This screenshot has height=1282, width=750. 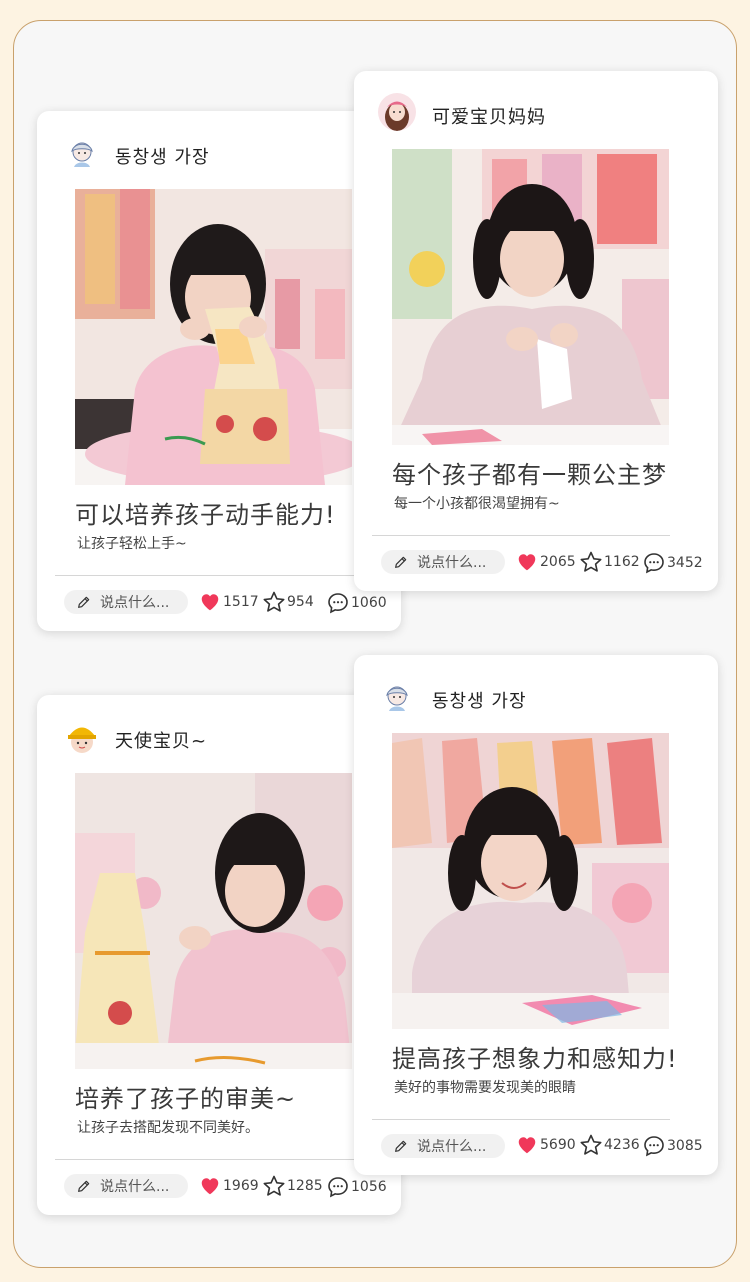 I want to click on post-title: 提高孩子想象力和感知力!, so click(x=535, y=1059).